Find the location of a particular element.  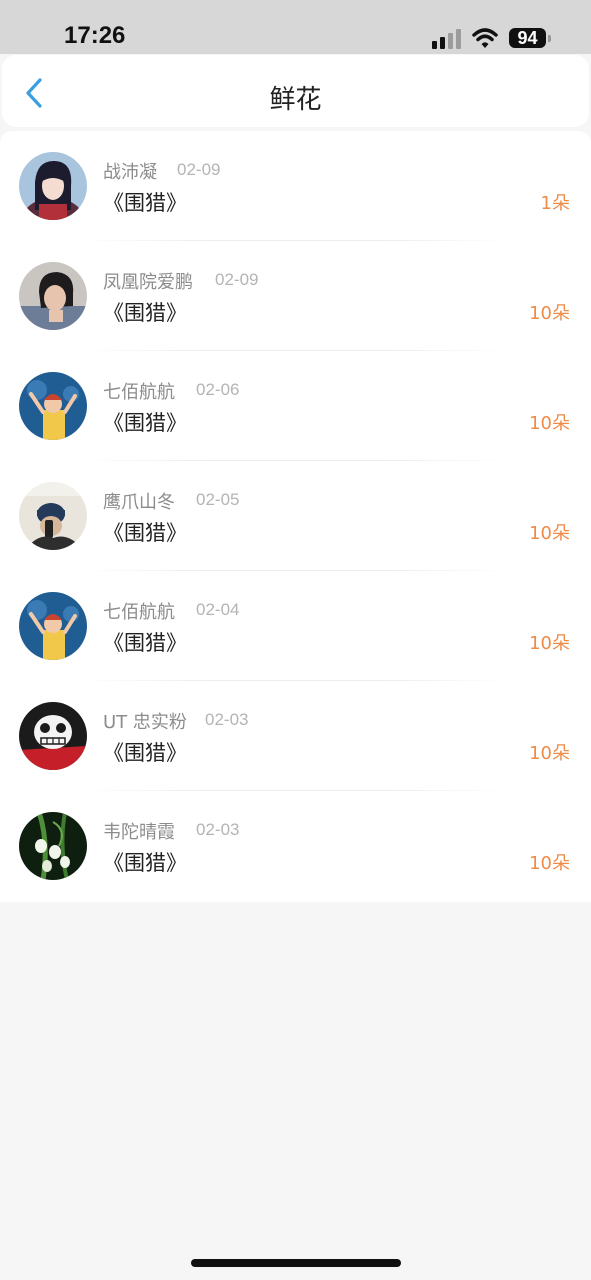

status-time: 17:26 is located at coordinates (95, 35).